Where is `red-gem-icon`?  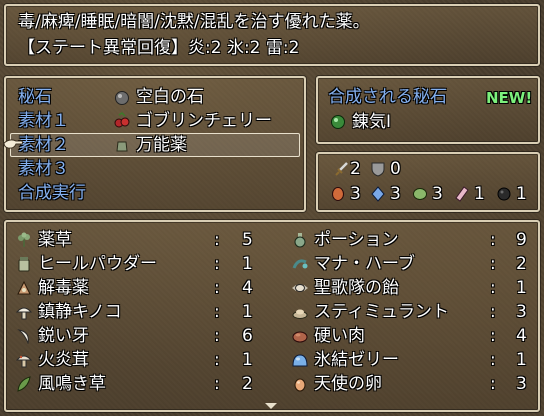
red-gem-icon is located at coordinates (338, 194).